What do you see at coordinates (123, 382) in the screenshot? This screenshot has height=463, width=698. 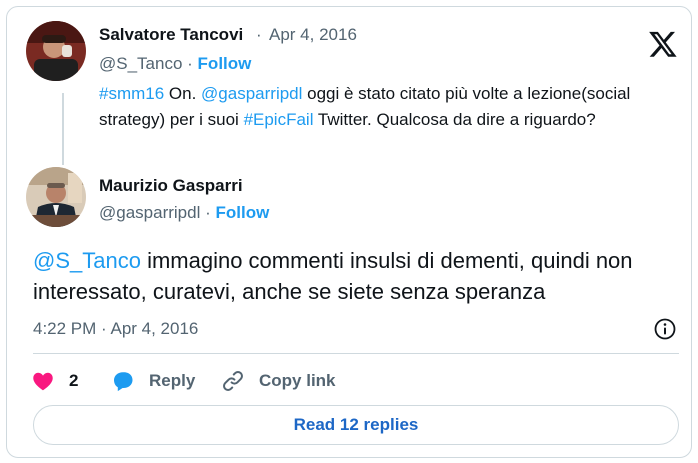 I see `reply-bubble-icon` at bounding box center [123, 382].